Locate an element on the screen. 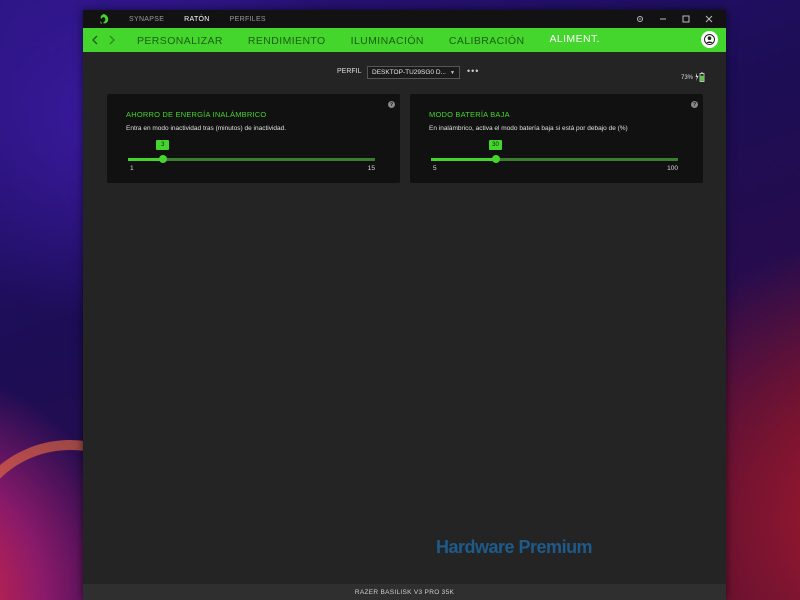 The width and height of the screenshot is (800, 600). forward-chevron-icon is located at coordinates (111, 40).